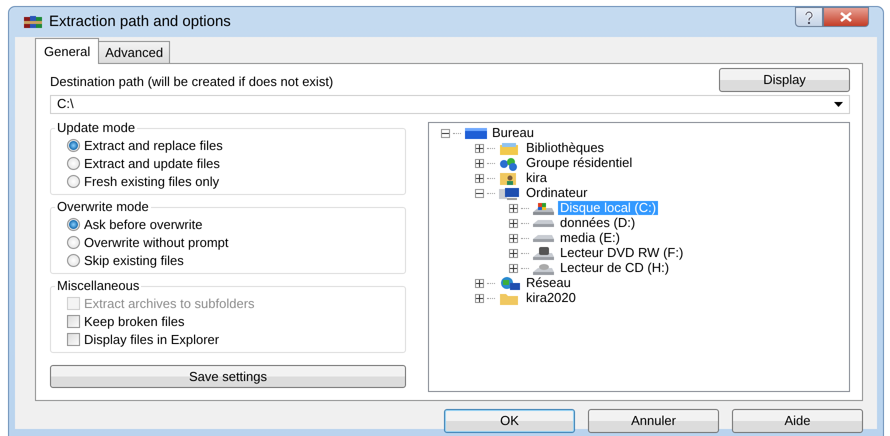 The height and width of the screenshot is (436, 890). What do you see at coordinates (140, 22) in the screenshot?
I see `window-title: Extraction path and options` at bounding box center [140, 22].